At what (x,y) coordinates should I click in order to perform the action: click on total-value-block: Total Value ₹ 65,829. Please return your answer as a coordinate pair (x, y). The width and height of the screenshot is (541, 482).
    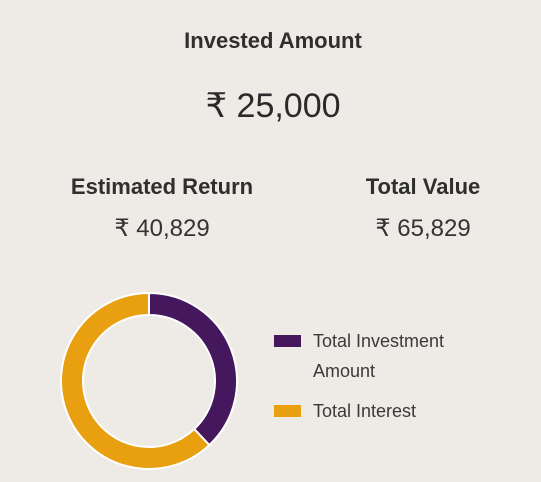
    Looking at the image, I should click on (423, 208).